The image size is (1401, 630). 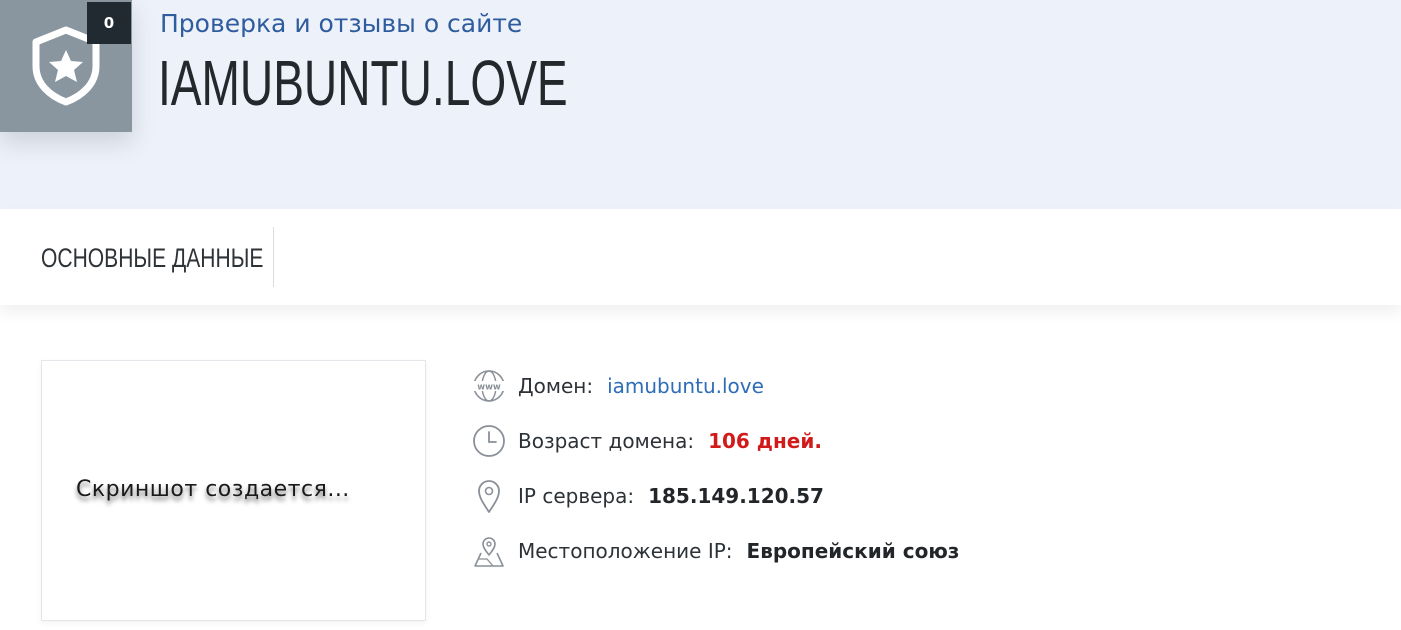 I want to click on page-subtitle: Проверка и отзывы о сайте, so click(x=341, y=23).